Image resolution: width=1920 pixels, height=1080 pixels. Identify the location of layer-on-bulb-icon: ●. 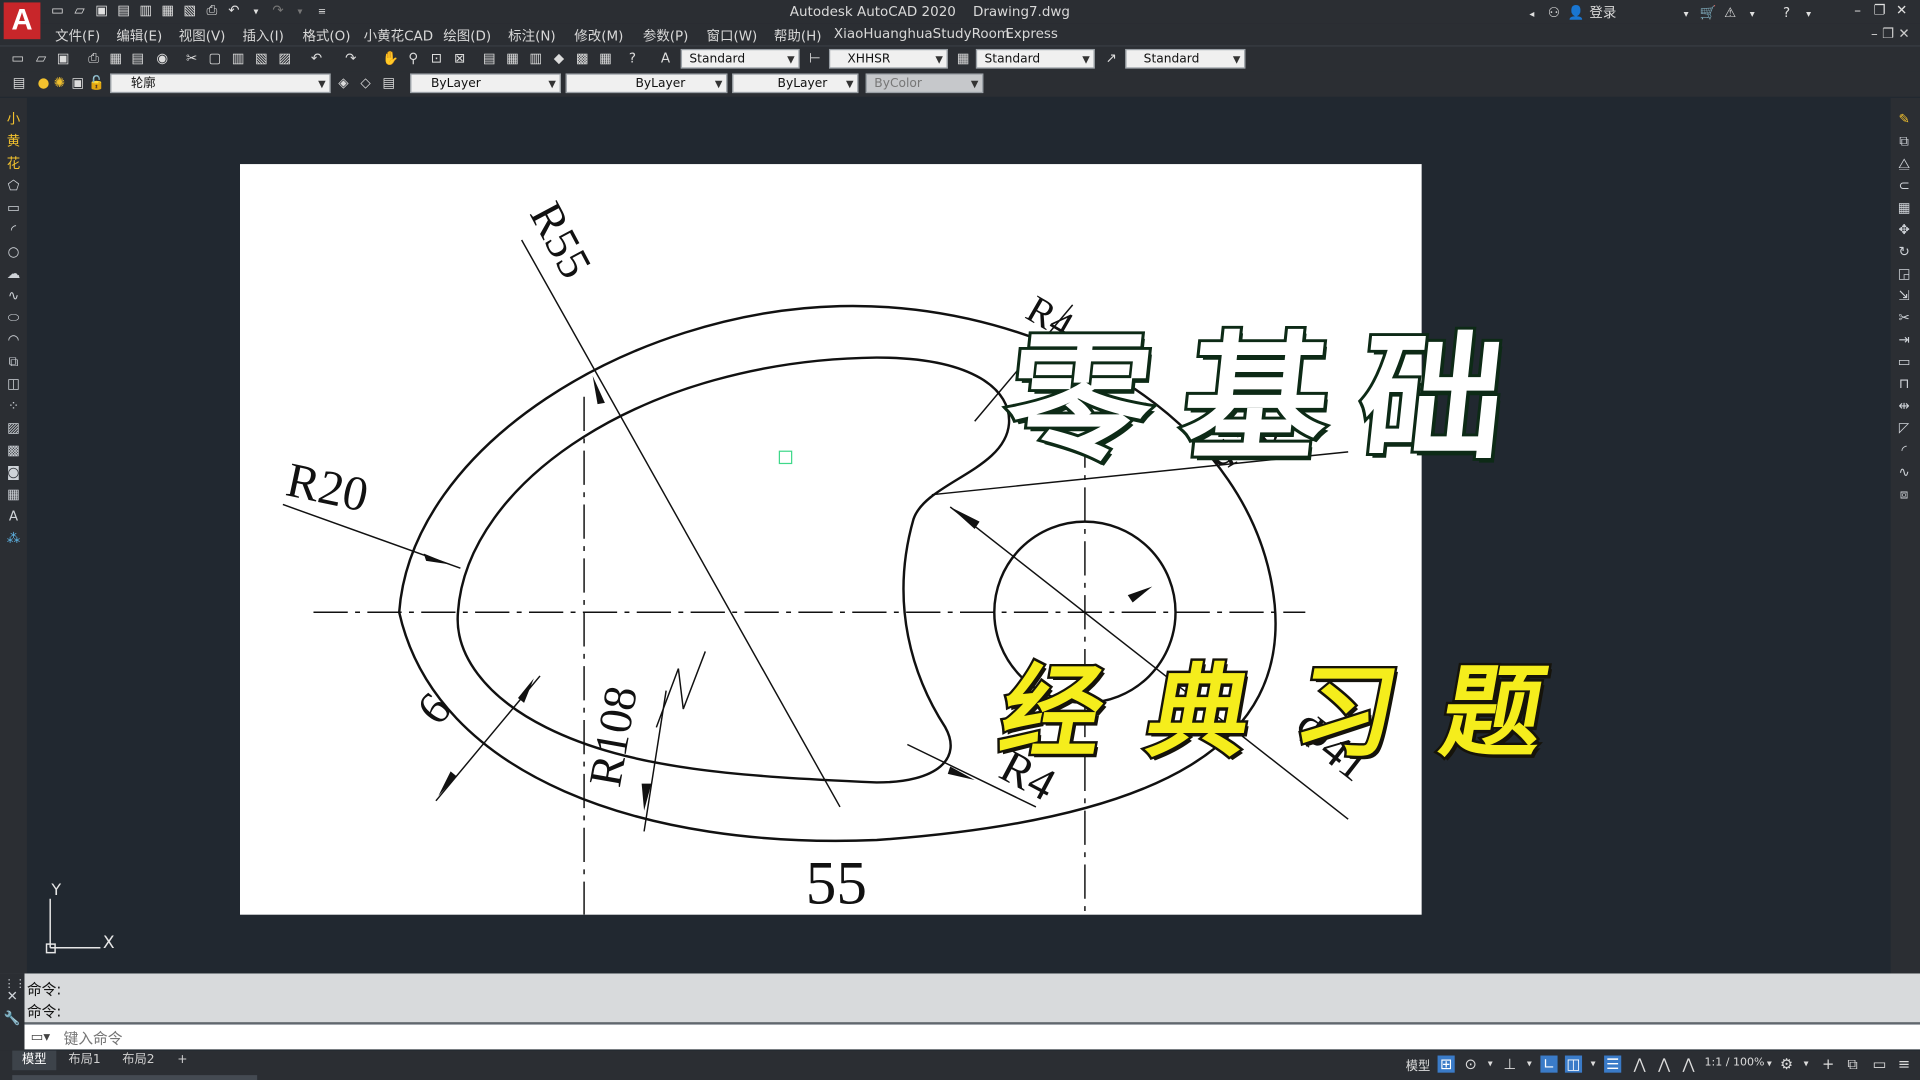
(44, 83).